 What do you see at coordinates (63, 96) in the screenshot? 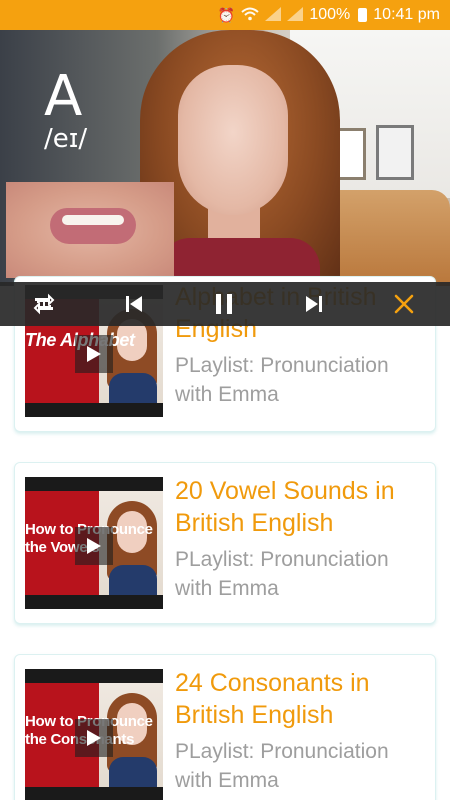
I see `video-letter: A` at bounding box center [63, 96].